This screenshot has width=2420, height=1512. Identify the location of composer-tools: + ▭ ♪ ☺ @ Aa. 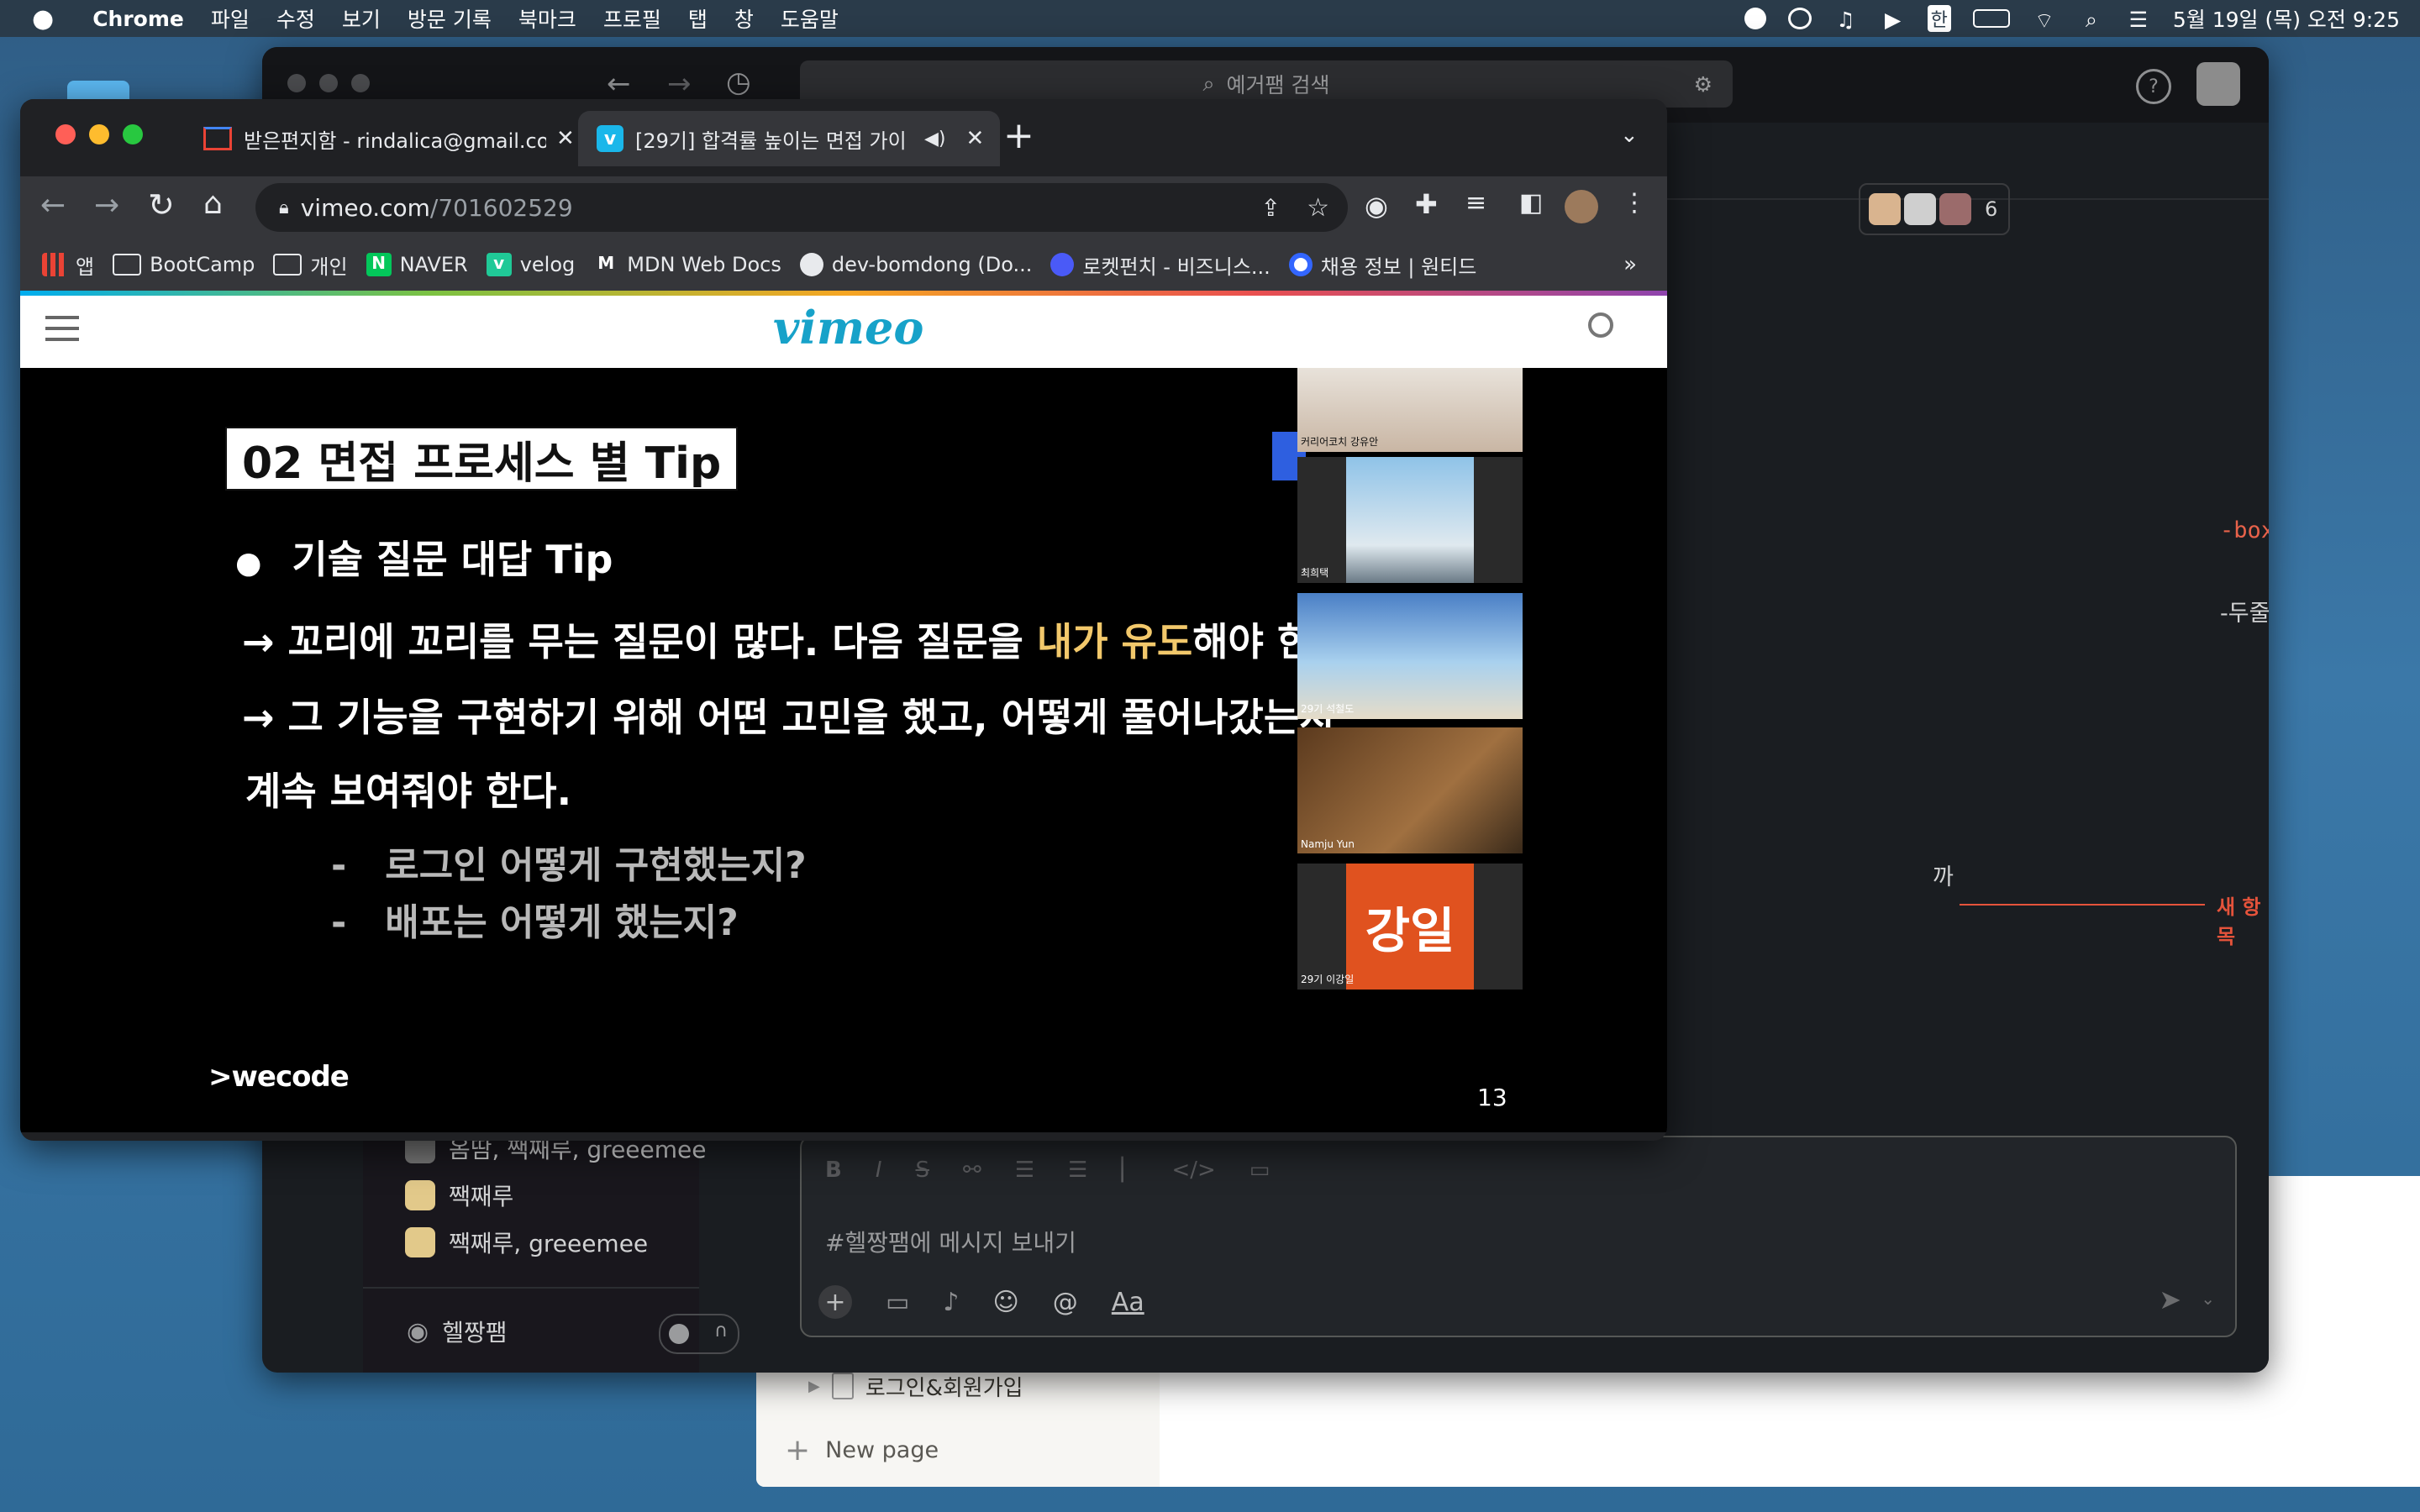
(981, 1302).